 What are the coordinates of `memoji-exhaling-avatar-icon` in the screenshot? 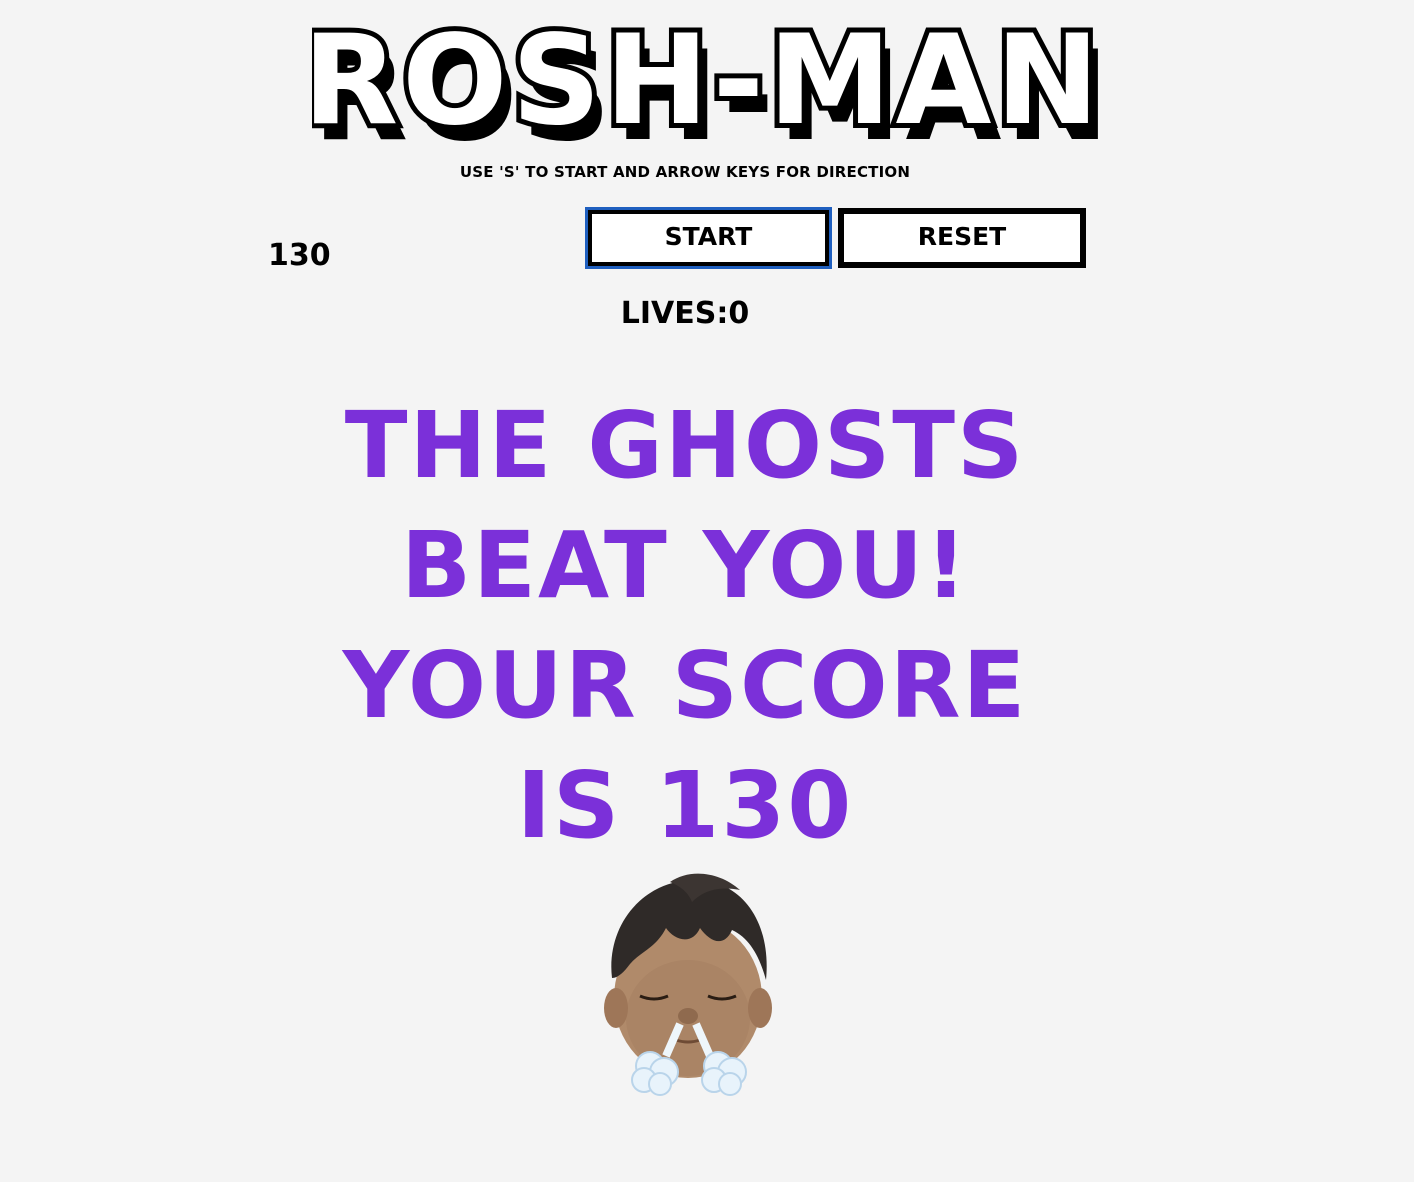 It's located at (690, 983).